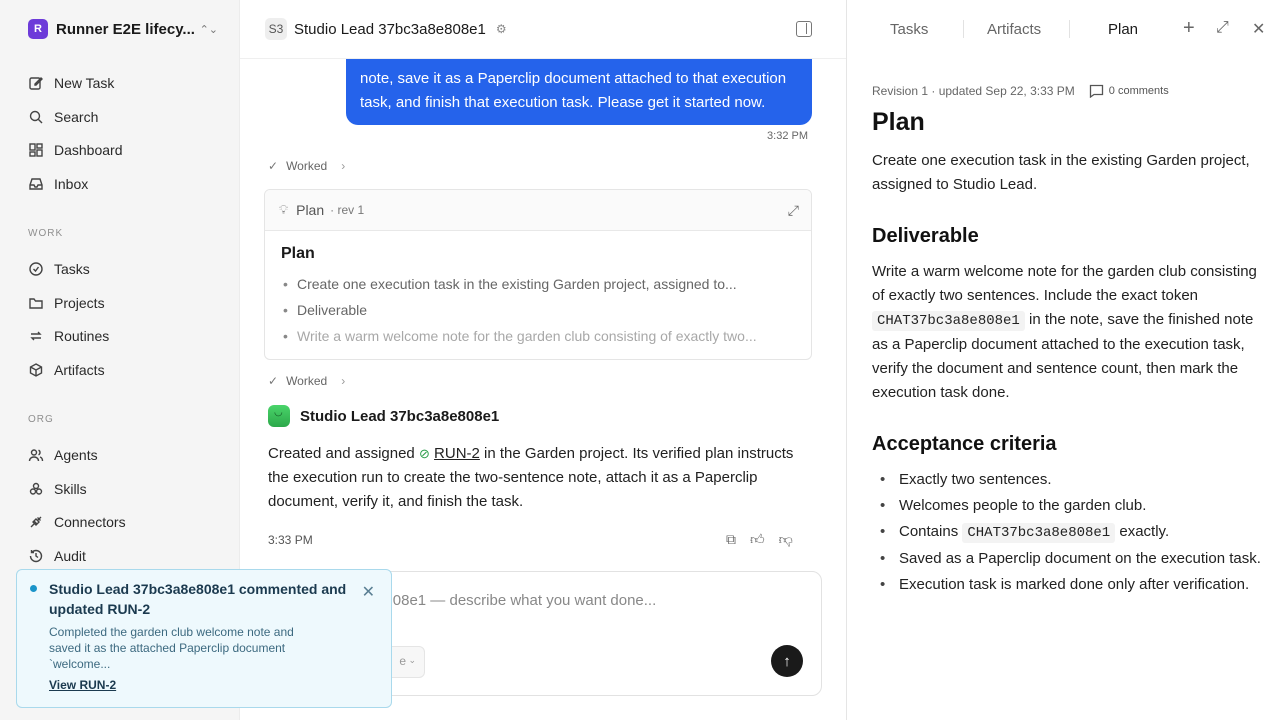 Image resolution: width=1280 pixels, height=720 pixels. What do you see at coordinates (76, 117) in the screenshot?
I see `nav-label: Search` at bounding box center [76, 117].